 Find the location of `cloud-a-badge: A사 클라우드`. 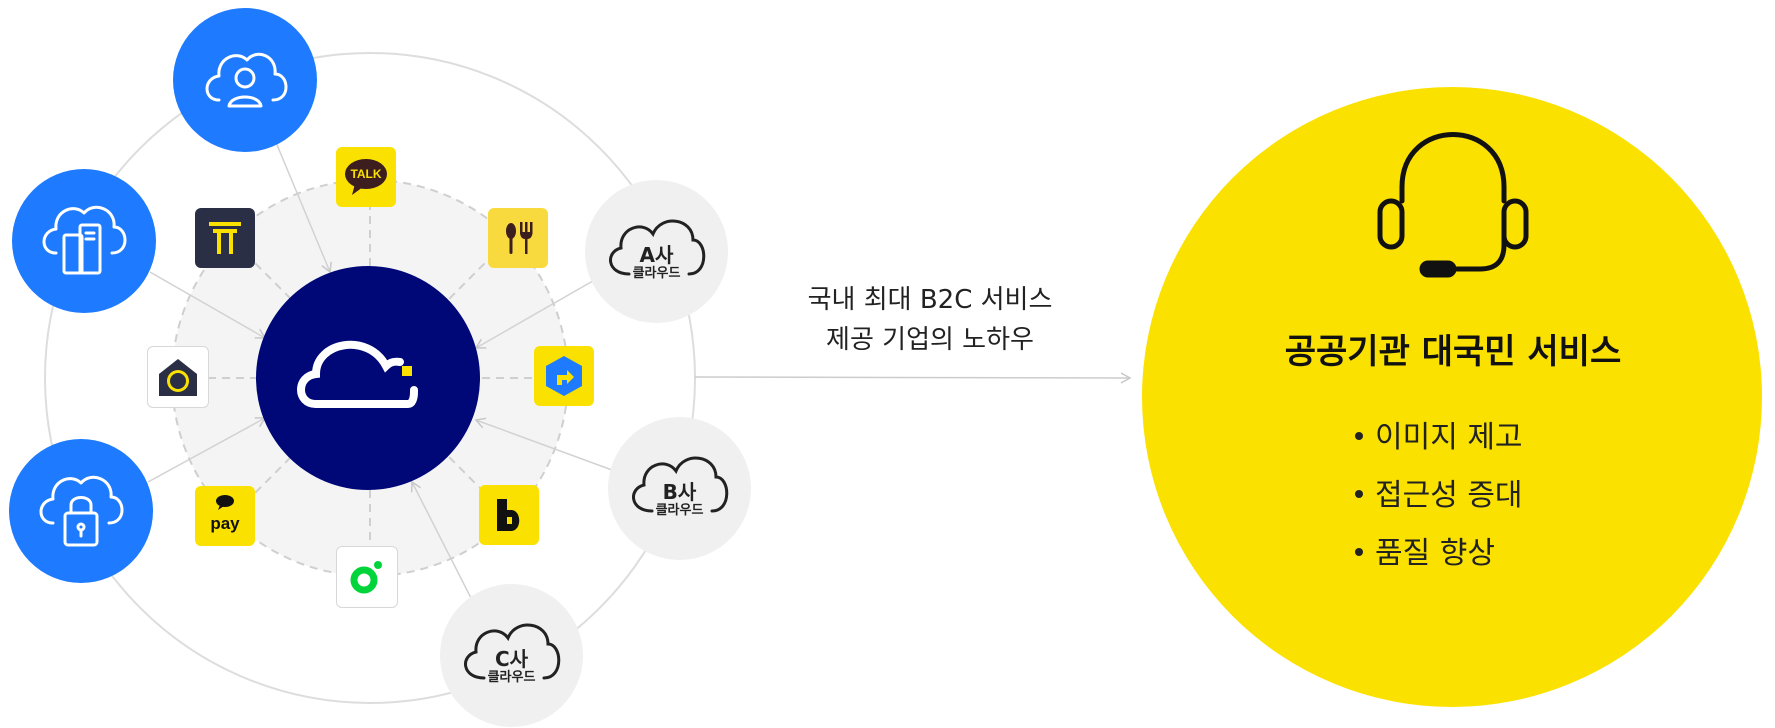

cloud-a-badge: A사 클라우드 is located at coordinates (656, 251).